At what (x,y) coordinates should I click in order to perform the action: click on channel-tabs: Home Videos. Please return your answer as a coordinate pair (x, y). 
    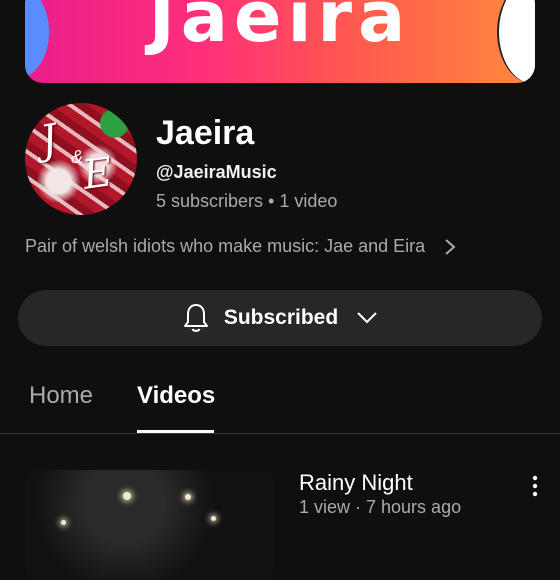
    Looking at the image, I should click on (280, 405).